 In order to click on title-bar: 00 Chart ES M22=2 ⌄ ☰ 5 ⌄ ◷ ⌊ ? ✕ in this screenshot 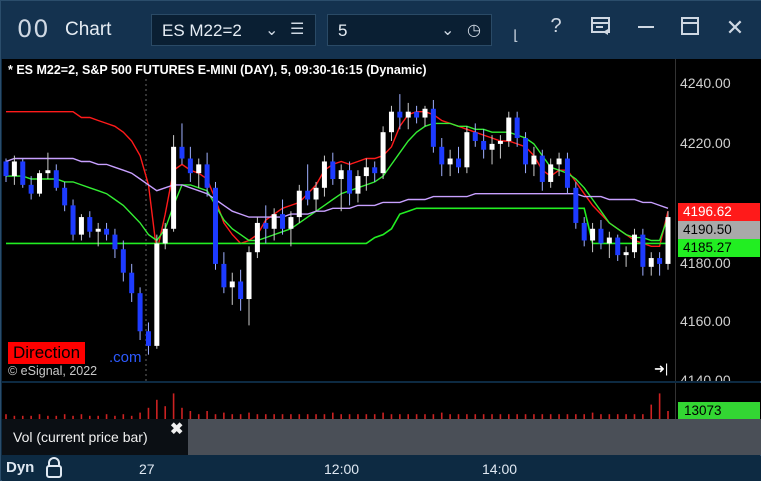, I will do `click(381, 30)`.